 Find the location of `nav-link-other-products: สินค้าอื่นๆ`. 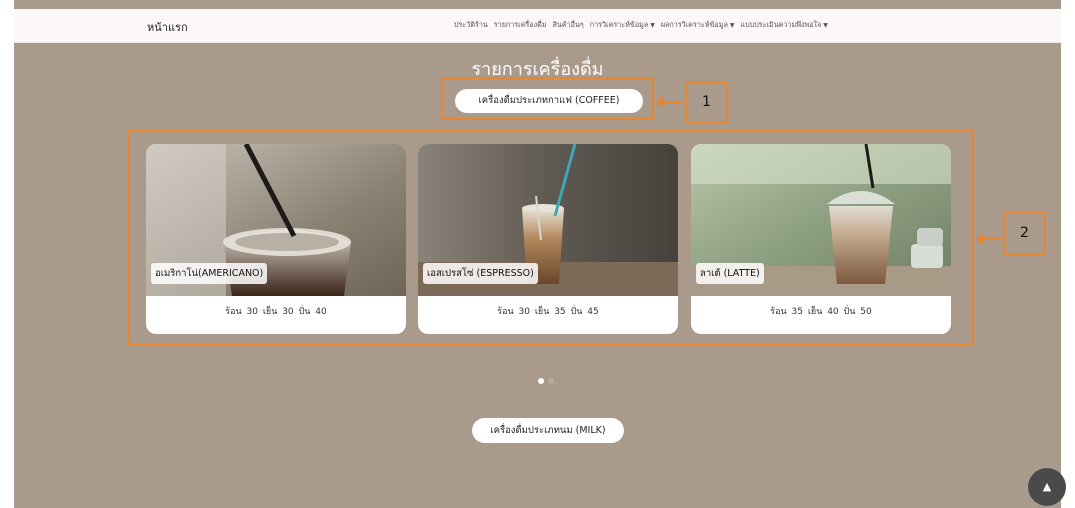

nav-link-other-products: สินค้าอื่นๆ is located at coordinates (568, 25).